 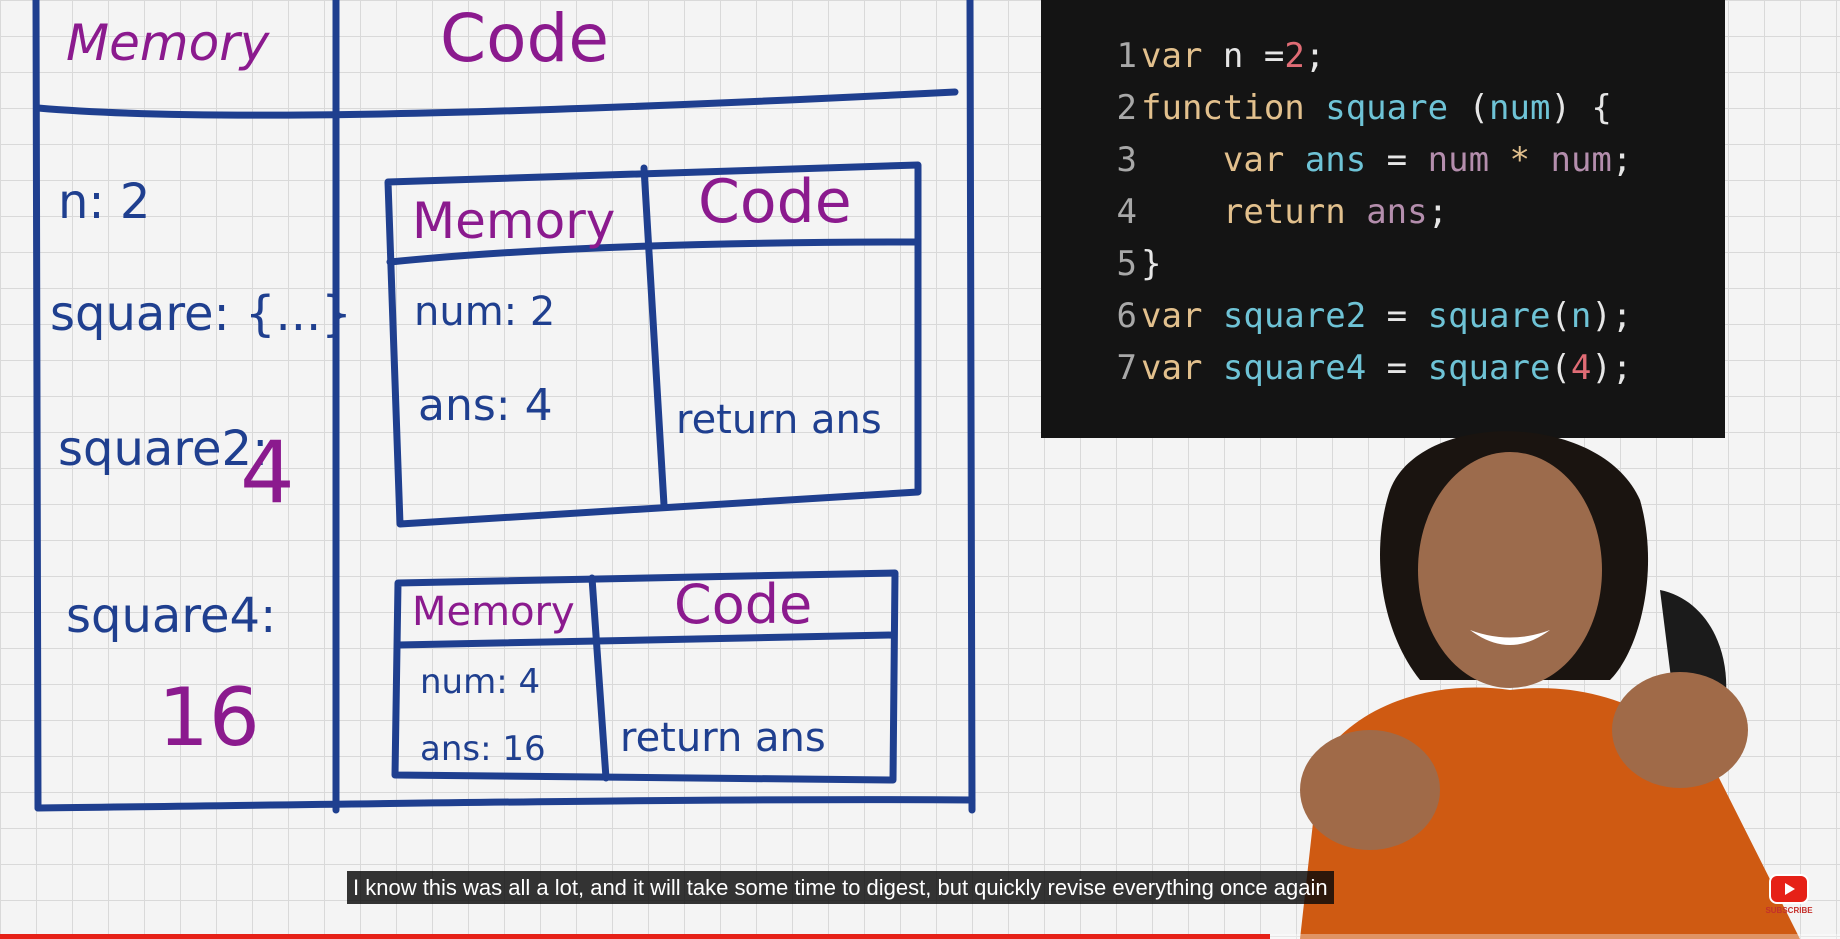 What do you see at coordinates (1789, 910) in the screenshot?
I see `subscribe-label: SUBSCRIBE` at bounding box center [1789, 910].